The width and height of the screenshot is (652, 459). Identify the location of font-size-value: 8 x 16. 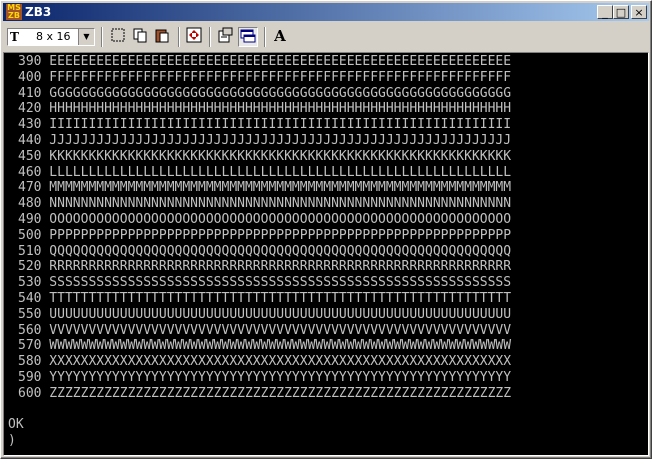
(53, 36).